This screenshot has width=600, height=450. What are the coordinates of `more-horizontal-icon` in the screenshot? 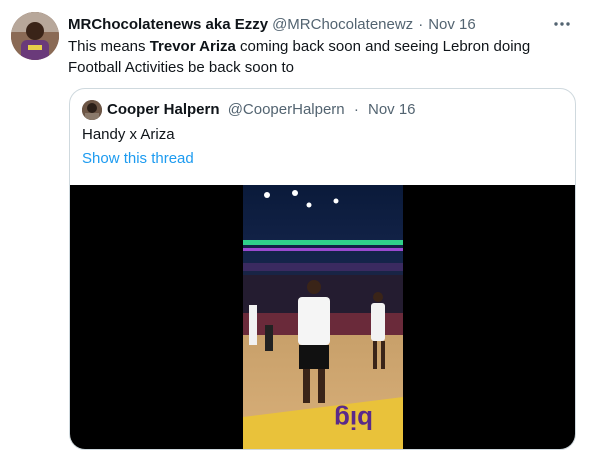 It's located at (562, 24).